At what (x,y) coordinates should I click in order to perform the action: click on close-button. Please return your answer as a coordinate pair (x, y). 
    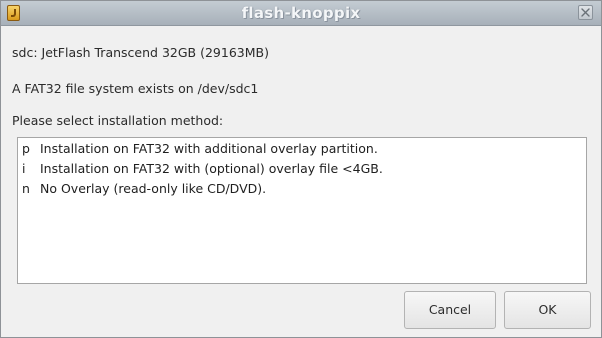
    Looking at the image, I should click on (585, 12).